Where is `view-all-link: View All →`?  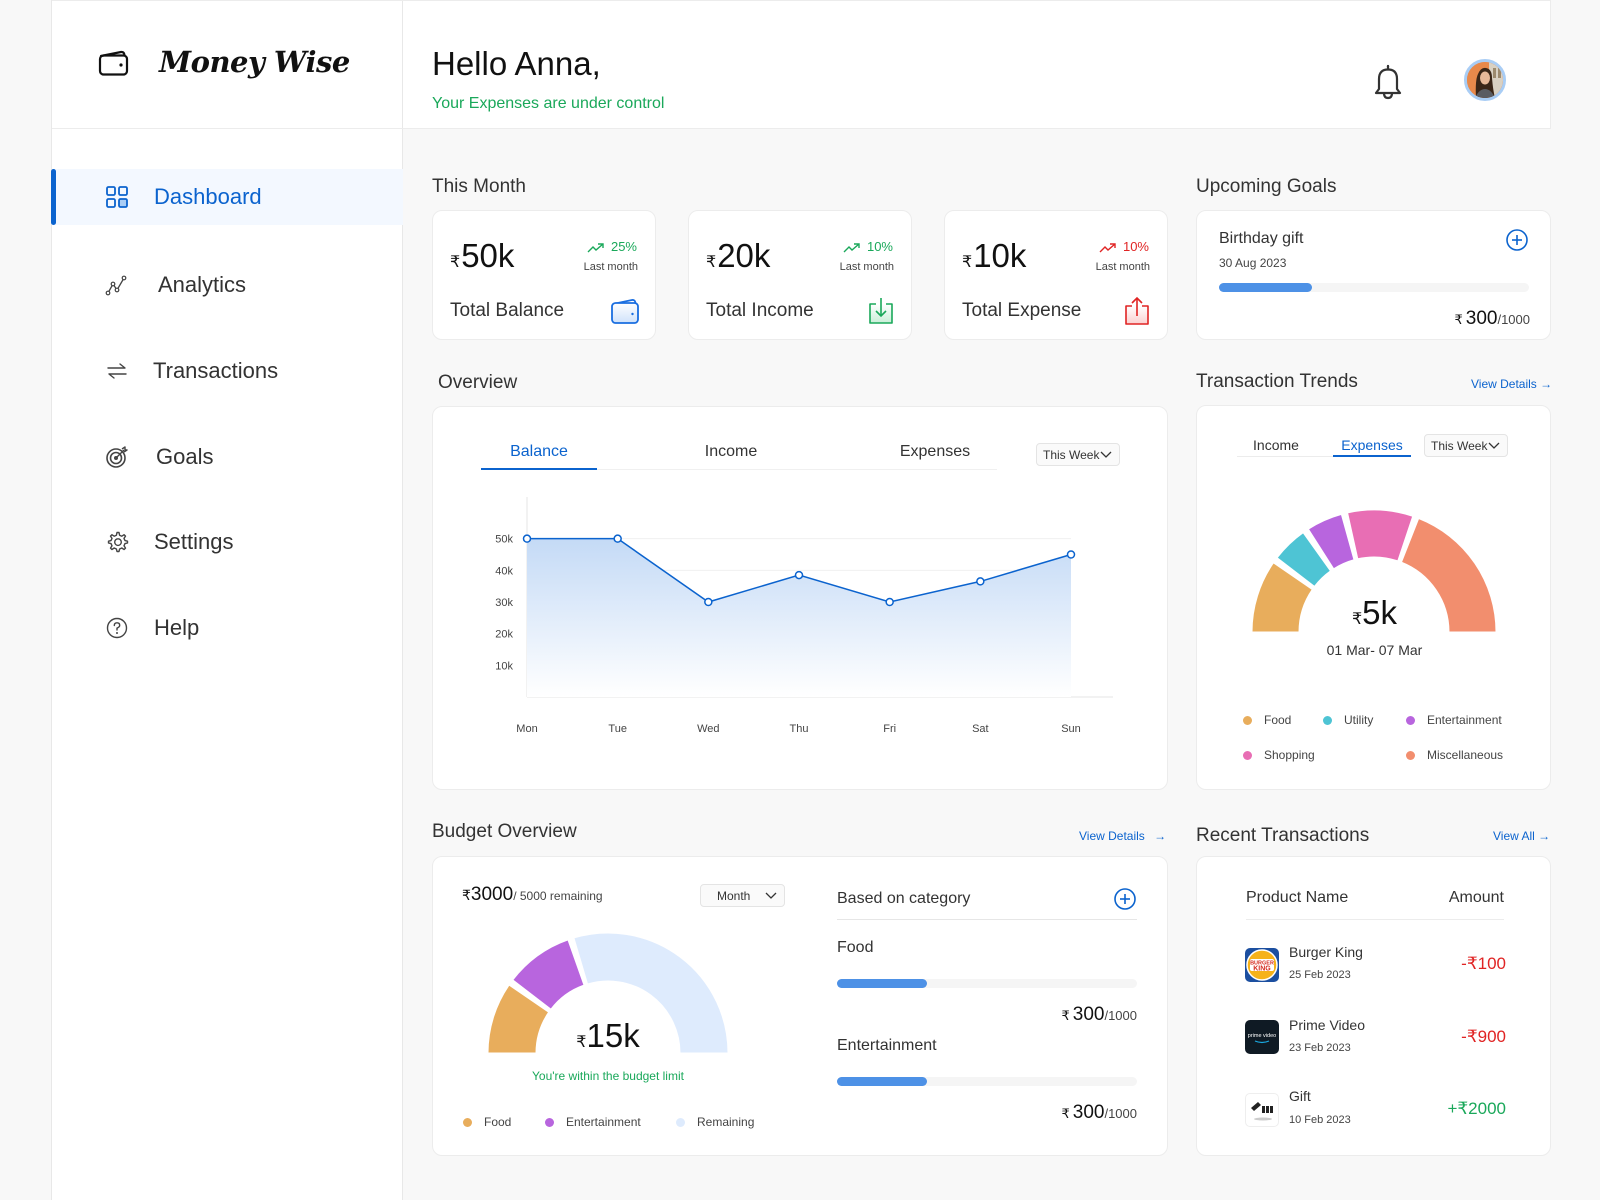 view-all-link: View All → is located at coordinates (1521, 836).